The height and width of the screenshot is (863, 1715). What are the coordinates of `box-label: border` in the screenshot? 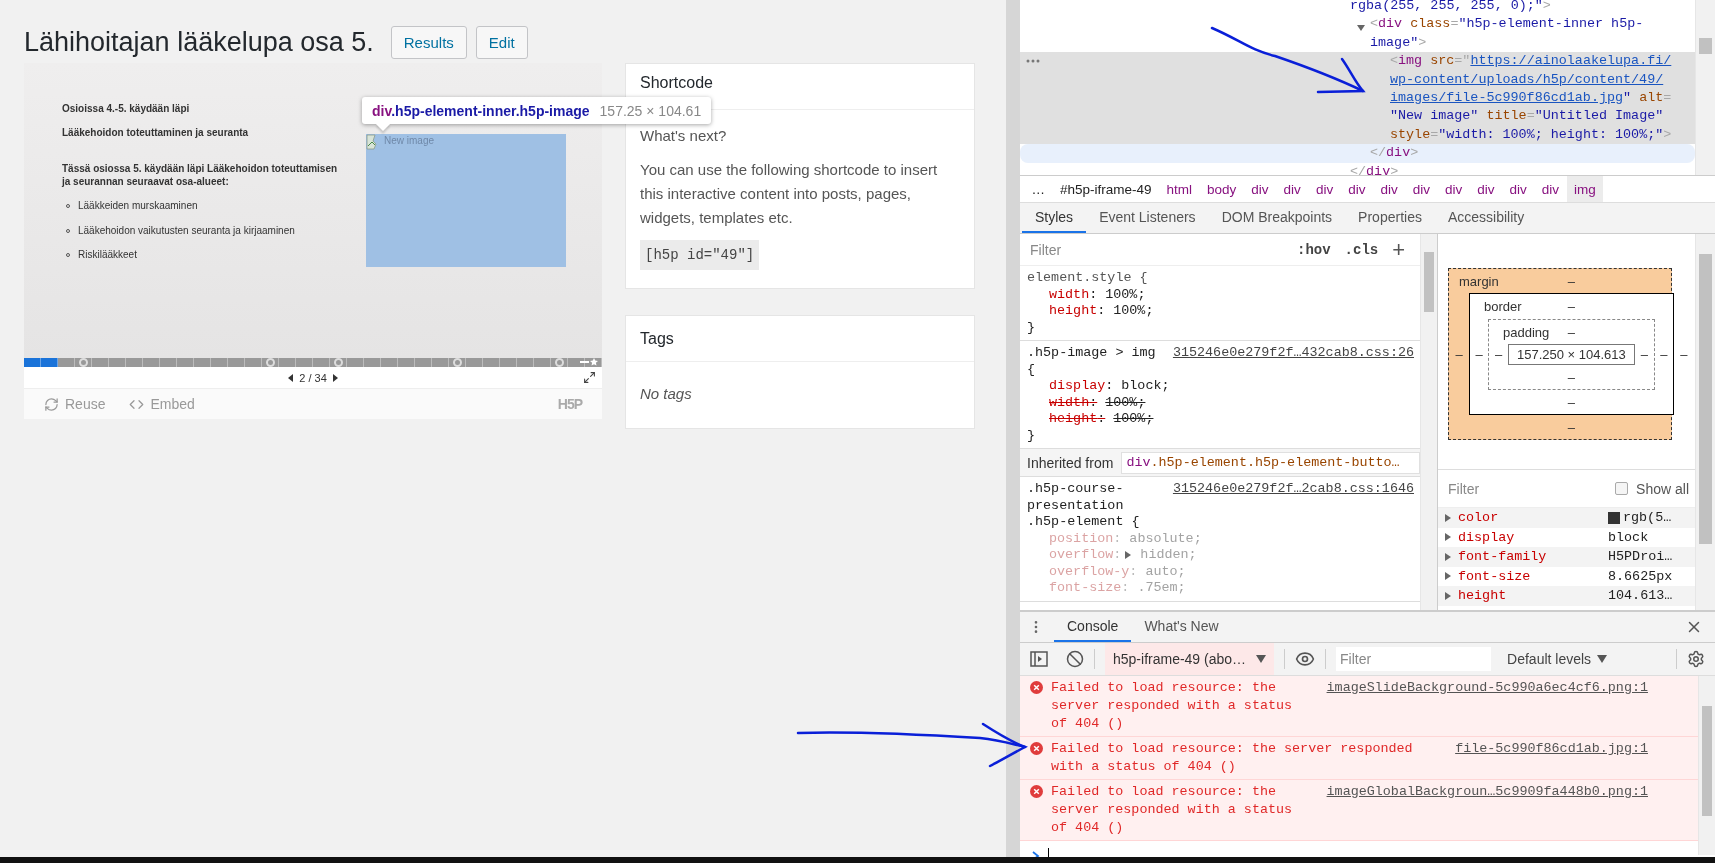 It's located at (1503, 306).